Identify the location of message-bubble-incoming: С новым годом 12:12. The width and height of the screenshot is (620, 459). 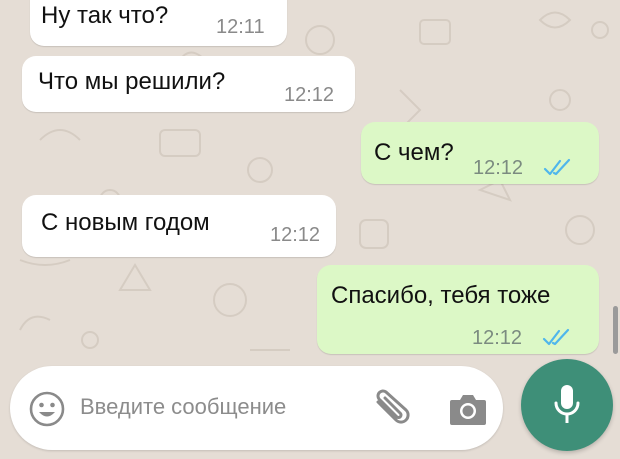
(179, 226).